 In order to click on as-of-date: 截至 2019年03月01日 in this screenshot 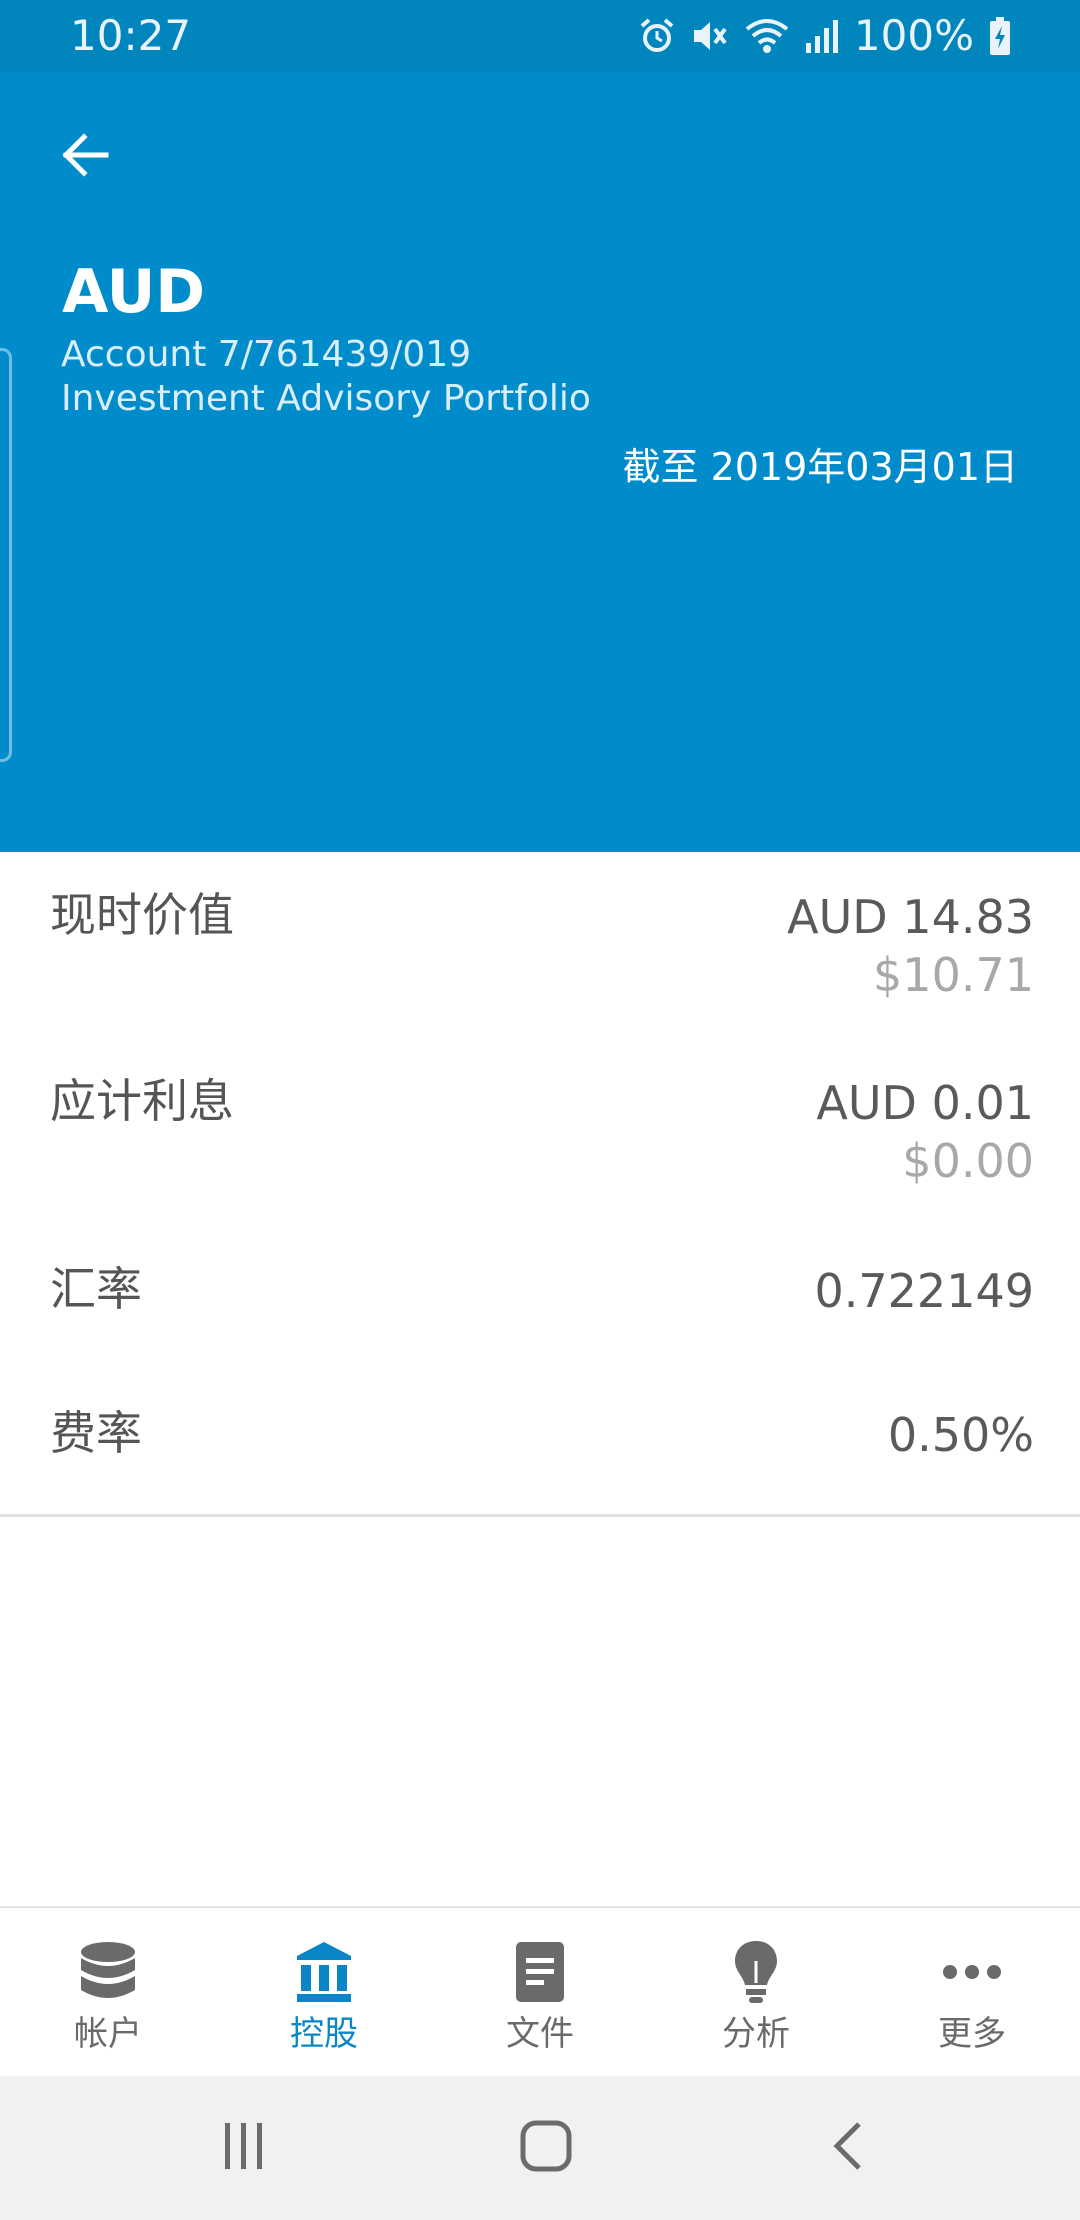, I will do `click(820, 467)`.